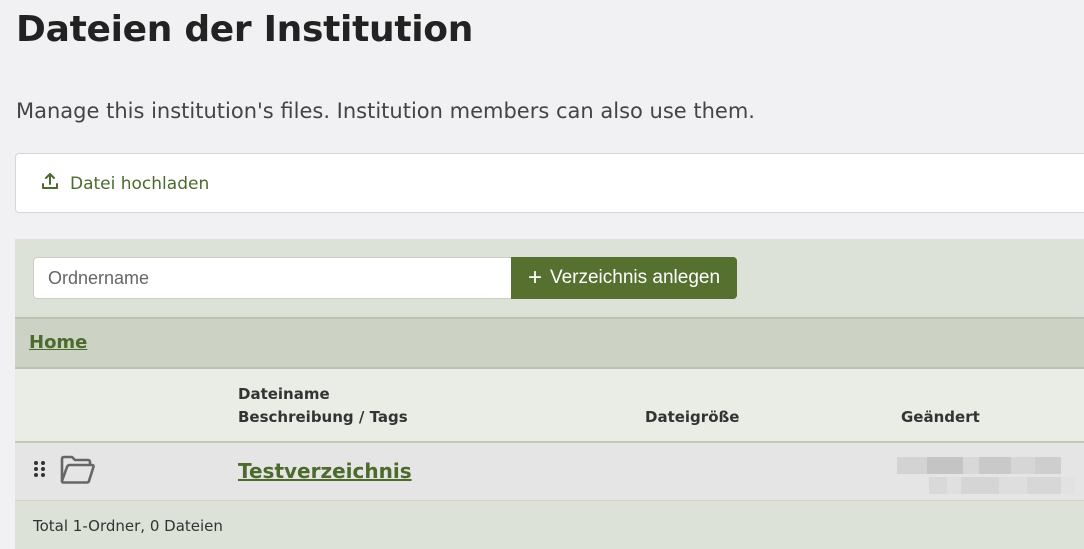 This screenshot has height=549, width=1084. I want to click on plus-icon: +, so click(534, 277).